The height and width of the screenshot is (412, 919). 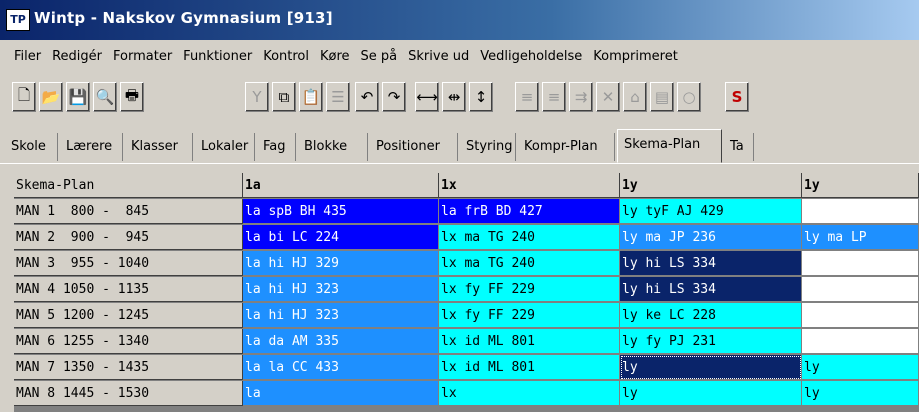 What do you see at coordinates (77, 56) in the screenshot?
I see `menu-item-redig-r: Redigér` at bounding box center [77, 56].